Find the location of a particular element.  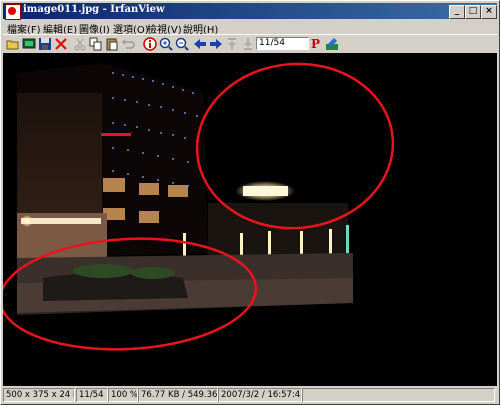

status-zoom: 100 % is located at coordinates (123, 395).